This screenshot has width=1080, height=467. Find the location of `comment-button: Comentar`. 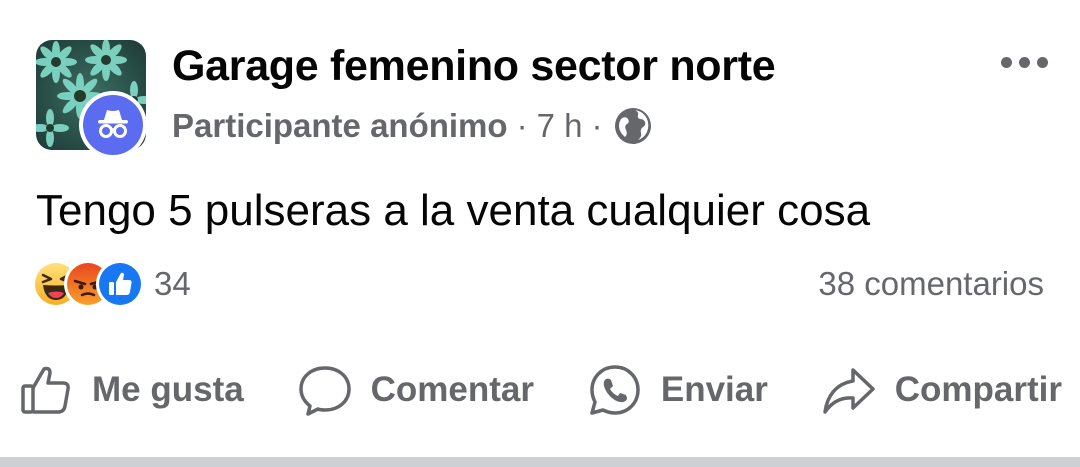

comment-button: Comentar is located at coordinates (415, 390).